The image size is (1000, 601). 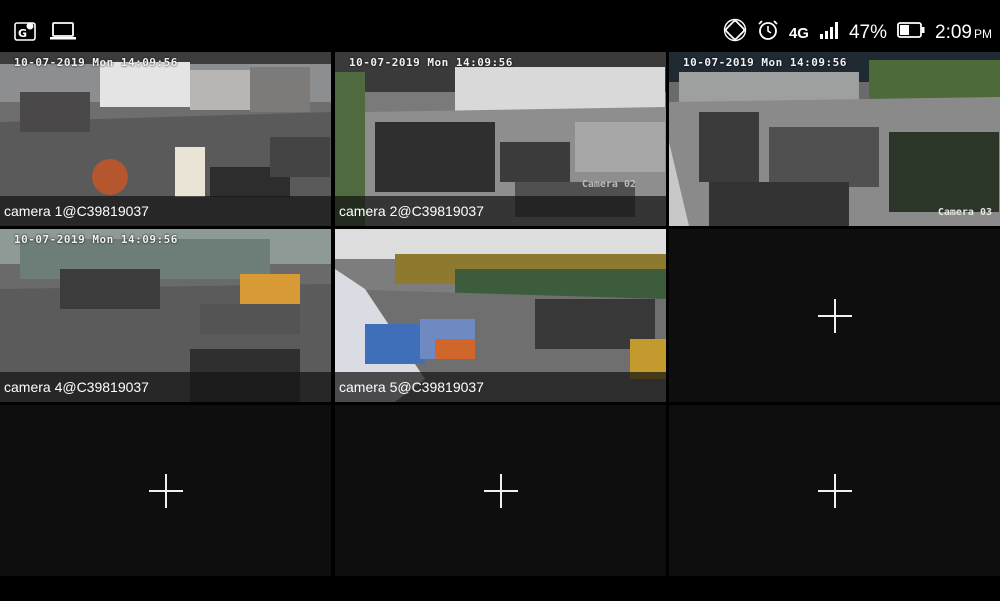 I want to click on camera-tile-3: 10-07-2019 Mon 14:09:56 Camera 03, so click(x=834, y=139).